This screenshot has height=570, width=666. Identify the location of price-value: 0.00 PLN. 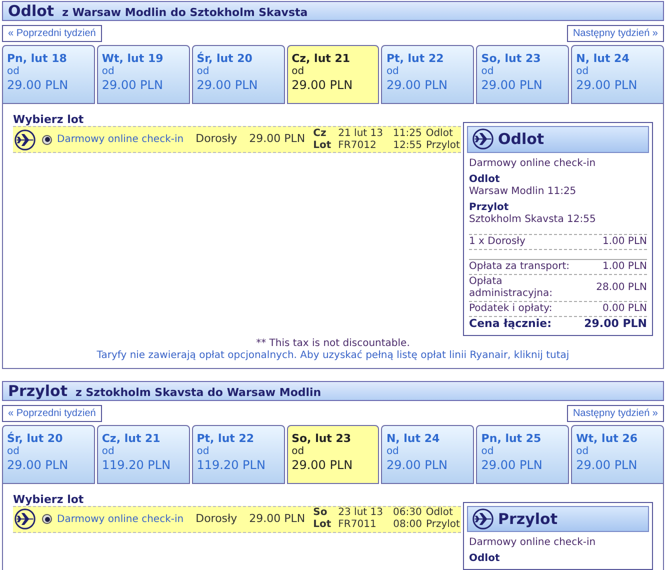
(624, 308).